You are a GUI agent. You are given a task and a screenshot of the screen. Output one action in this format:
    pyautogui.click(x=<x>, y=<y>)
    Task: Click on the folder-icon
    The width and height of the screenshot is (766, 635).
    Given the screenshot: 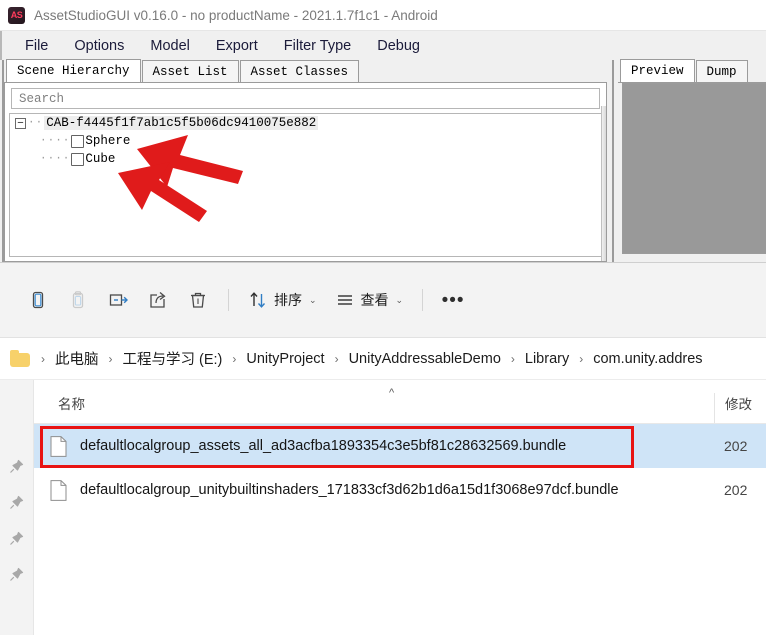 What is the action you would take?
    pyautogui.click(x=20, y=358)
    